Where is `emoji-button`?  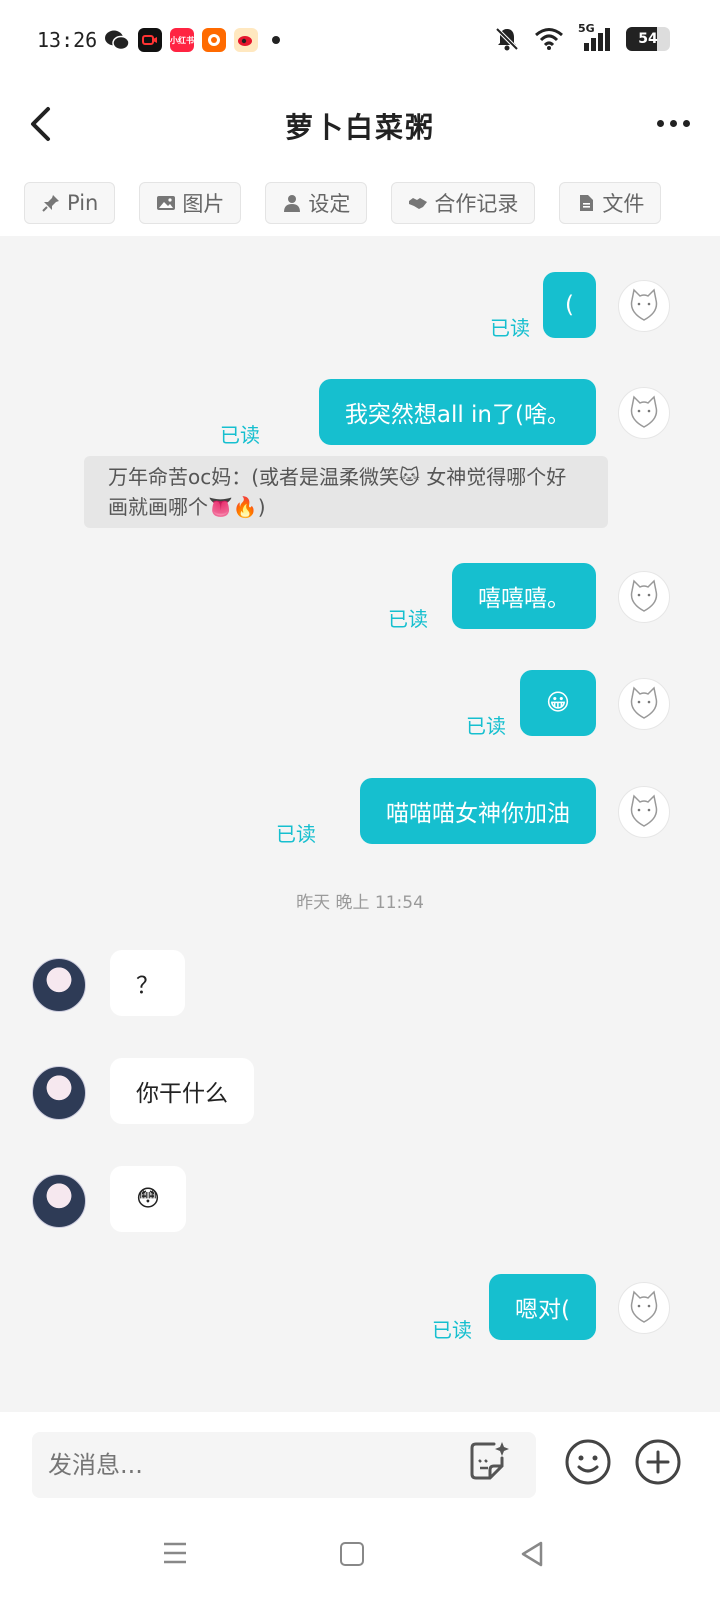 emoji-button is located at coordinates (588, 1462).